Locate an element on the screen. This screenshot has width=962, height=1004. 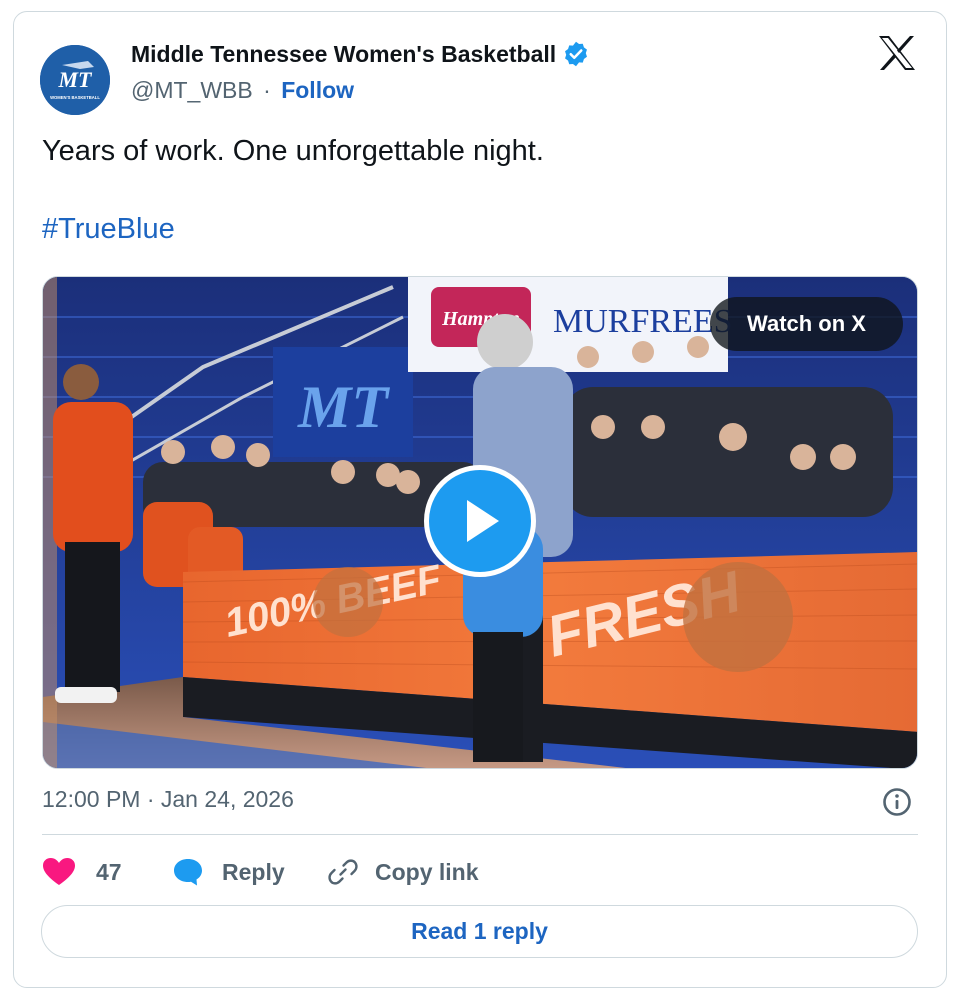
reply-label: Reply is located at coordinates (253, 871).